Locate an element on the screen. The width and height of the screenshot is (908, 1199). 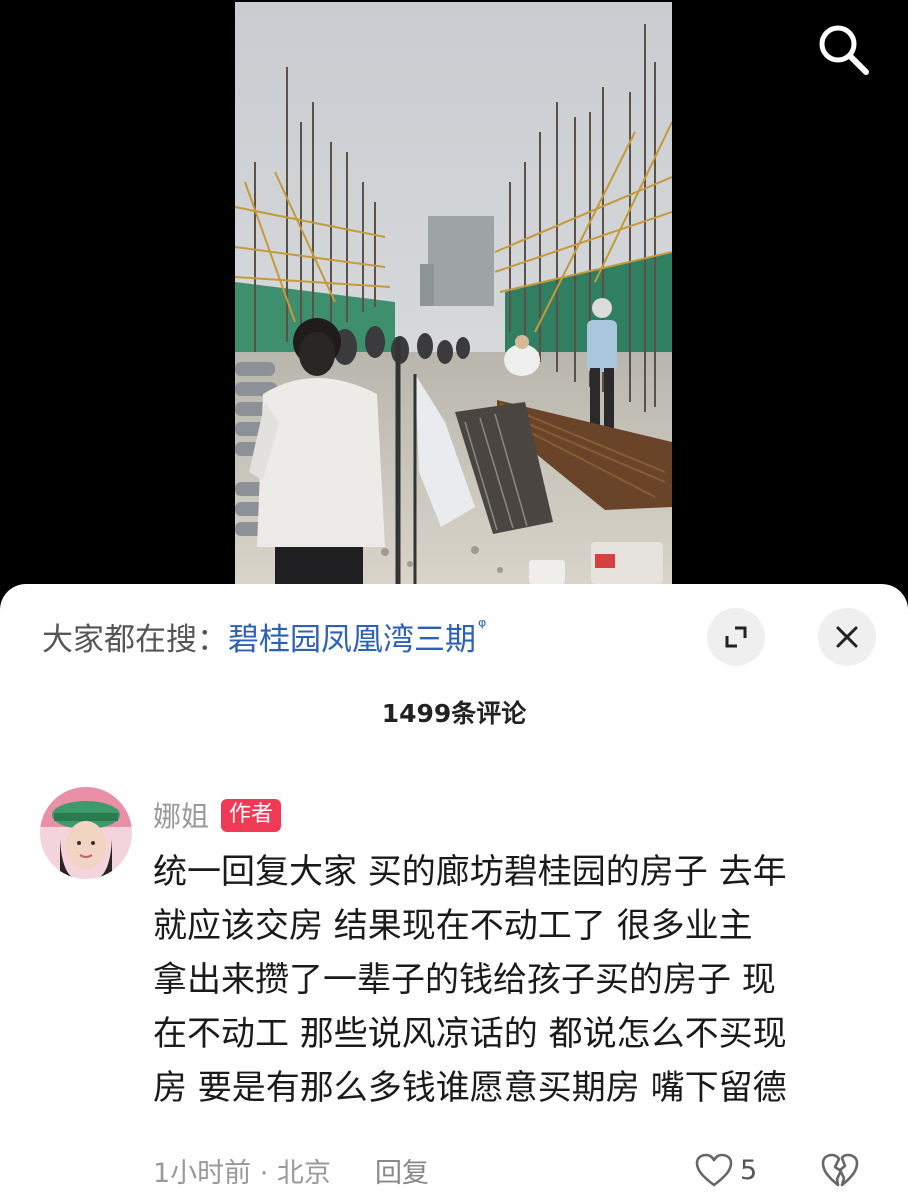
hot-search-bar: 大家都在搜： 碧桂园凤凰湾三期 ᵠ is located at coordinates (264, 636).